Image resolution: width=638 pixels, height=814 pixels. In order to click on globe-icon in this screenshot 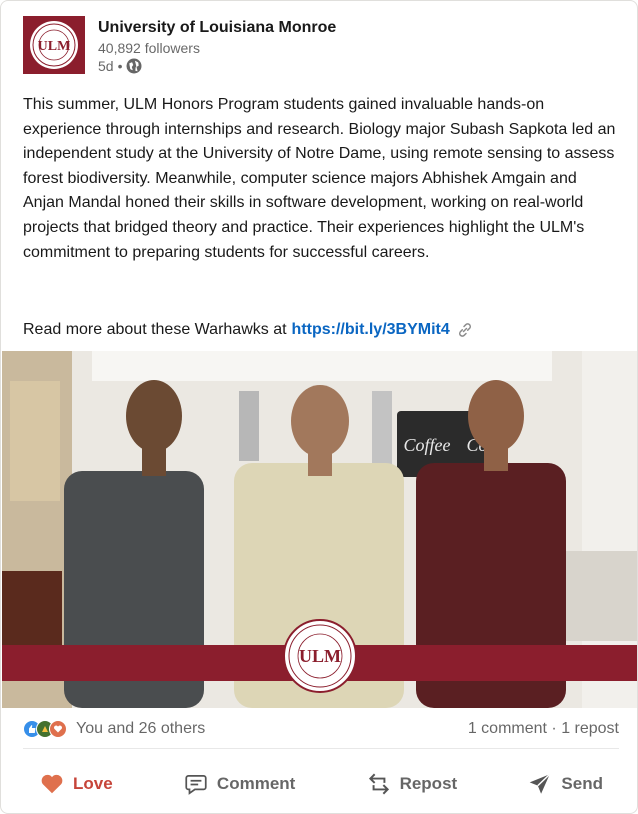, I will do `click(134, 66)`.